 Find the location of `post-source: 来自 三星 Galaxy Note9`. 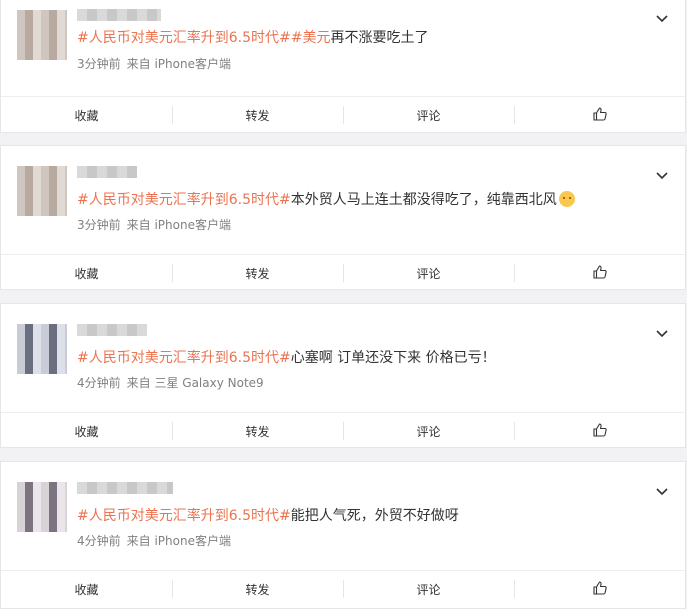

post-source: 来自 三星 Galaxy Note9 is located at coordinates (195, 383).